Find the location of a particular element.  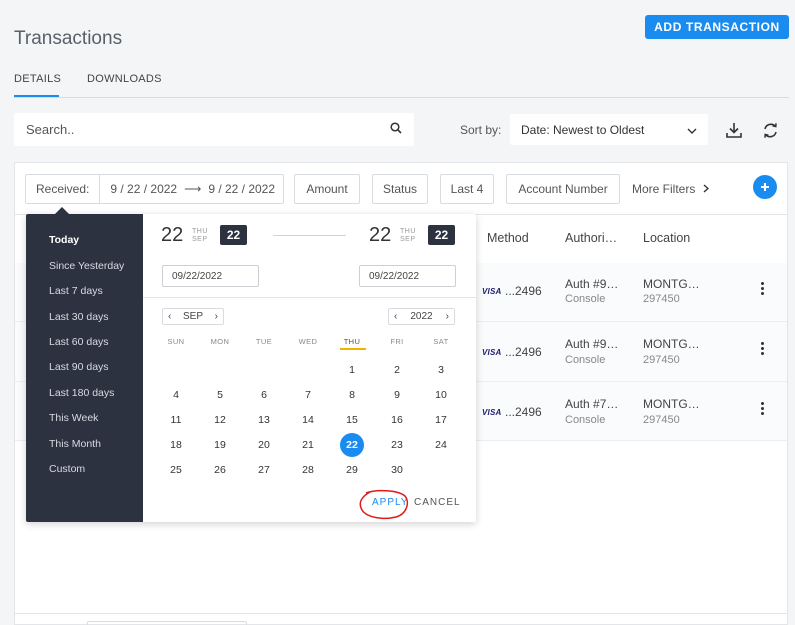

calendar-day: 10 is located at coordinates (441, 395).